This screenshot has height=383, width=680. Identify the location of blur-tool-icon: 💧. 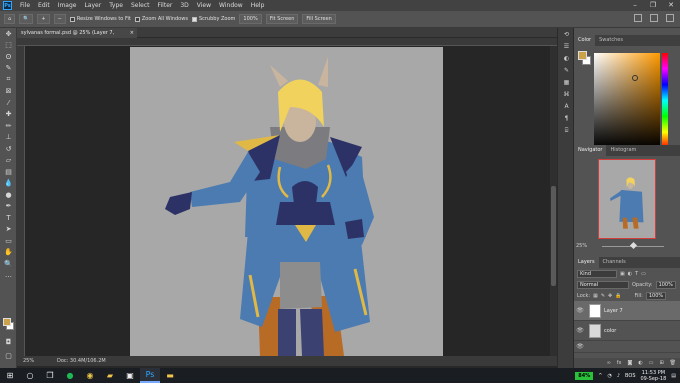
(8, 184).